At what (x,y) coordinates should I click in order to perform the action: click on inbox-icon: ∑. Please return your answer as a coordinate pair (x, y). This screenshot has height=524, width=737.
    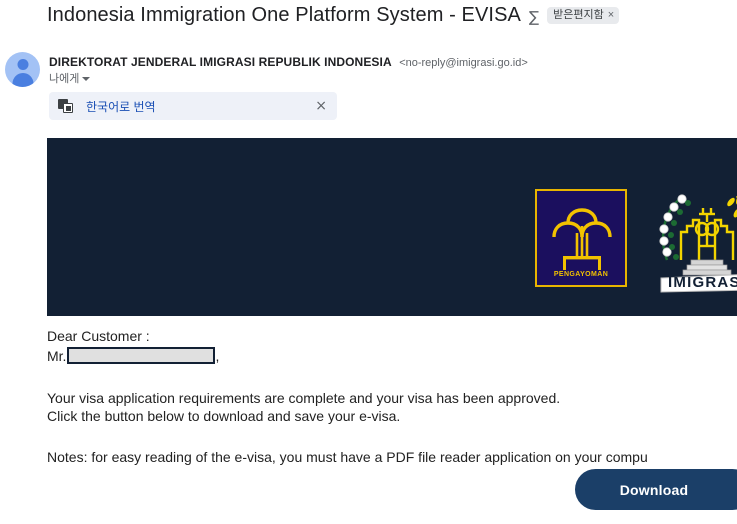
    Looking at the image, I should click on (534, 16).